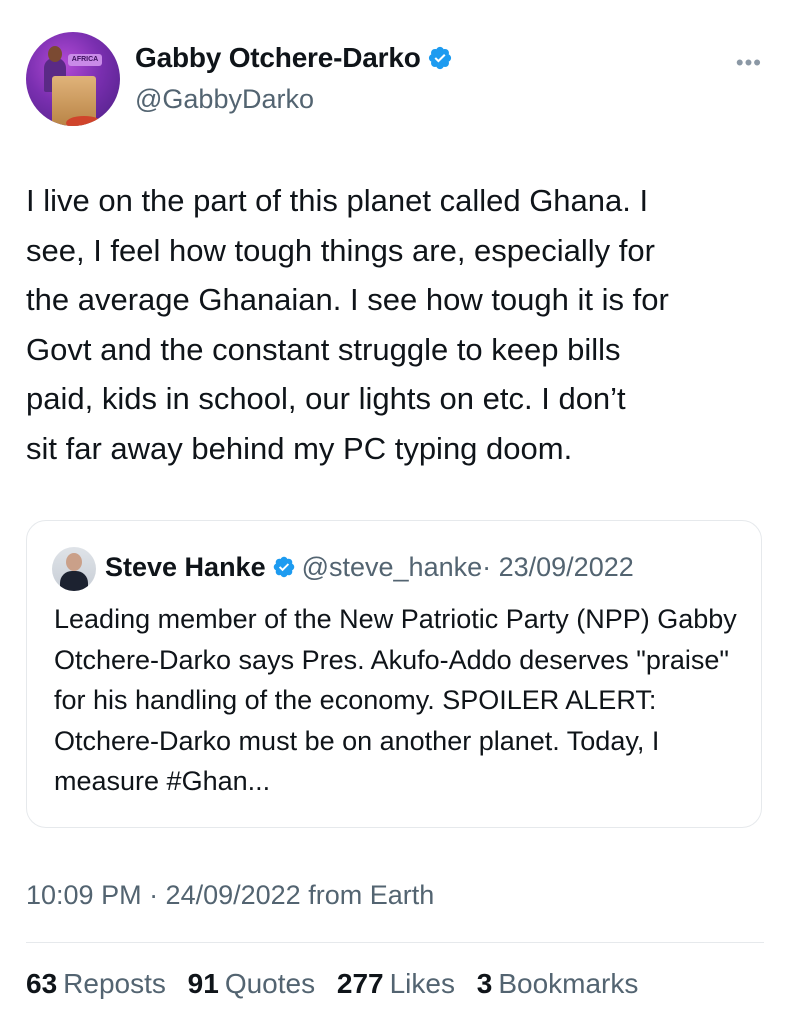 The height and width of the screenshot is (1024, 790). Describe the element at coordinates (395, 942) in the screenshot. I see `divider` at that location.